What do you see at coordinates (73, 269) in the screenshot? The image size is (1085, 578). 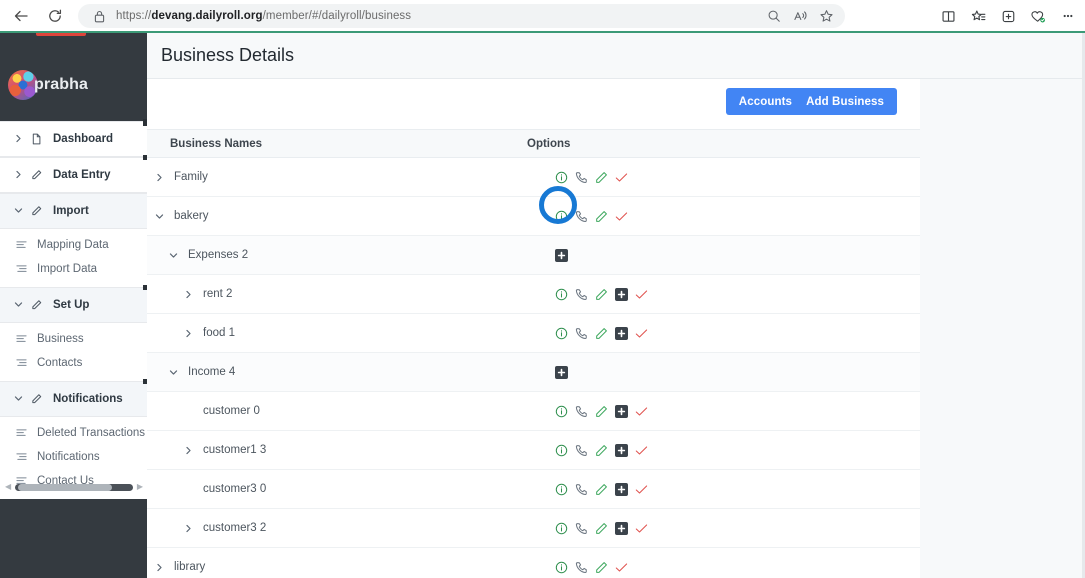 I see `sidebar-item-import-data: Import Data` at bounding box center [73, 269].